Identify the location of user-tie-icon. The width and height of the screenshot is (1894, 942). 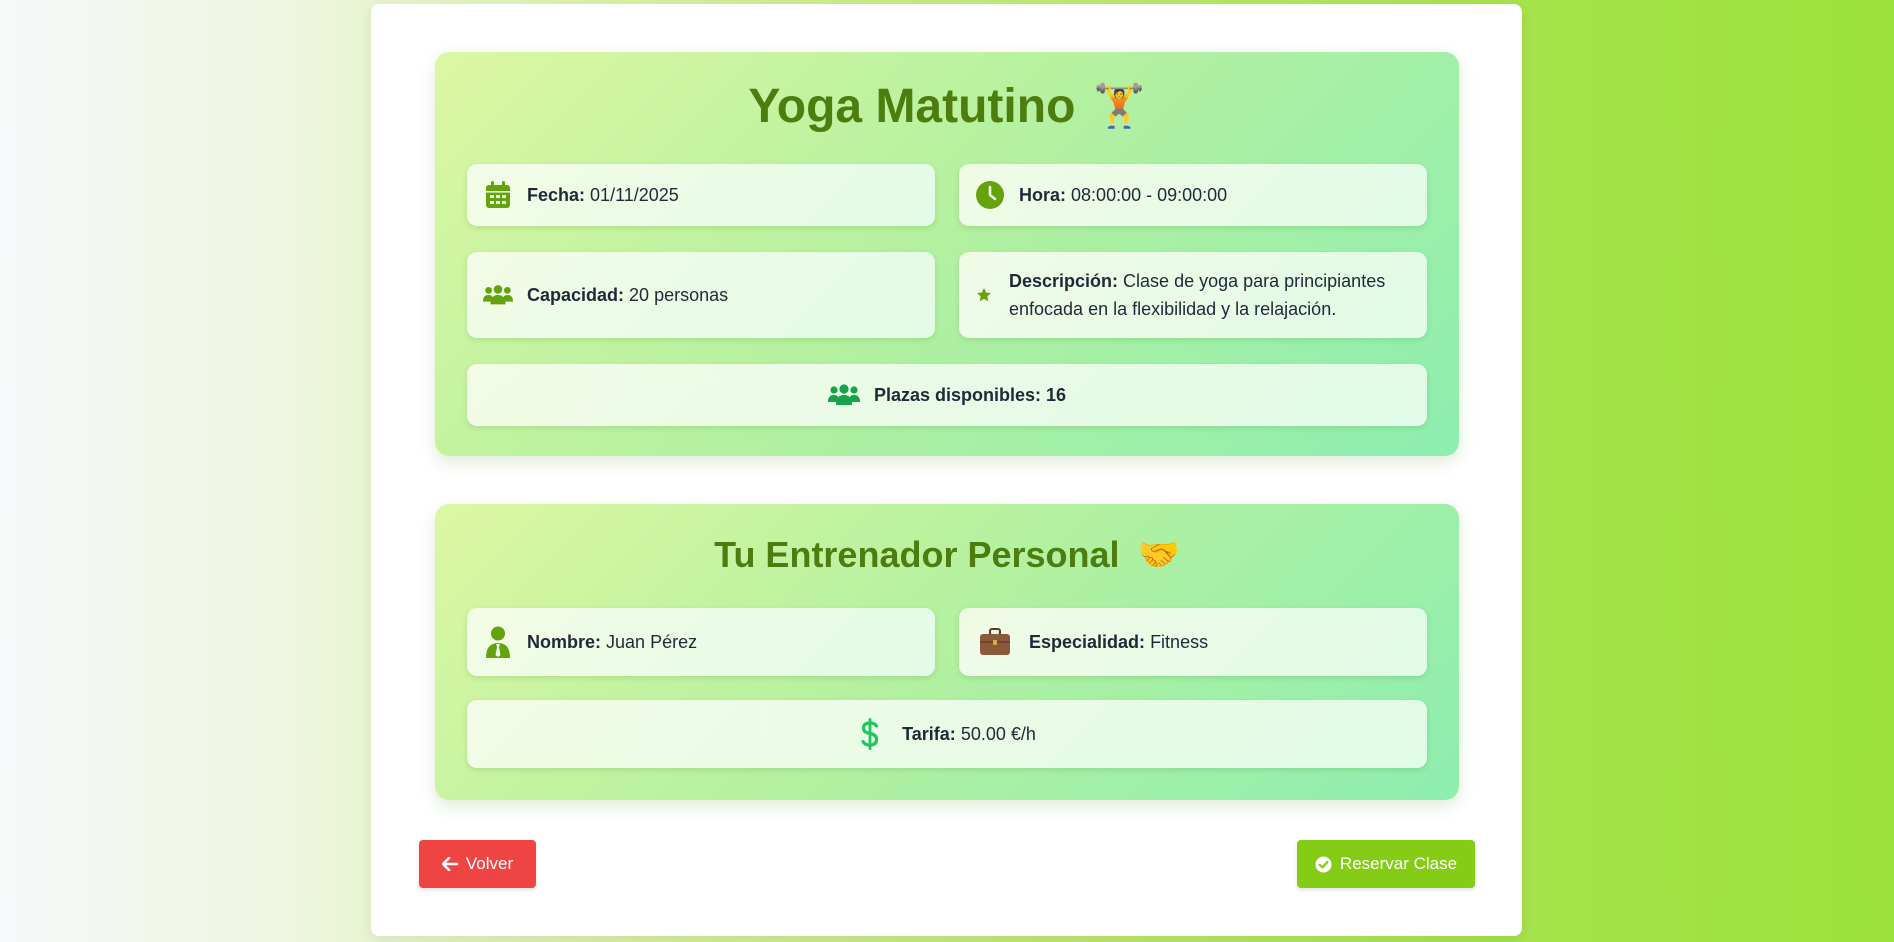
(498, 642).